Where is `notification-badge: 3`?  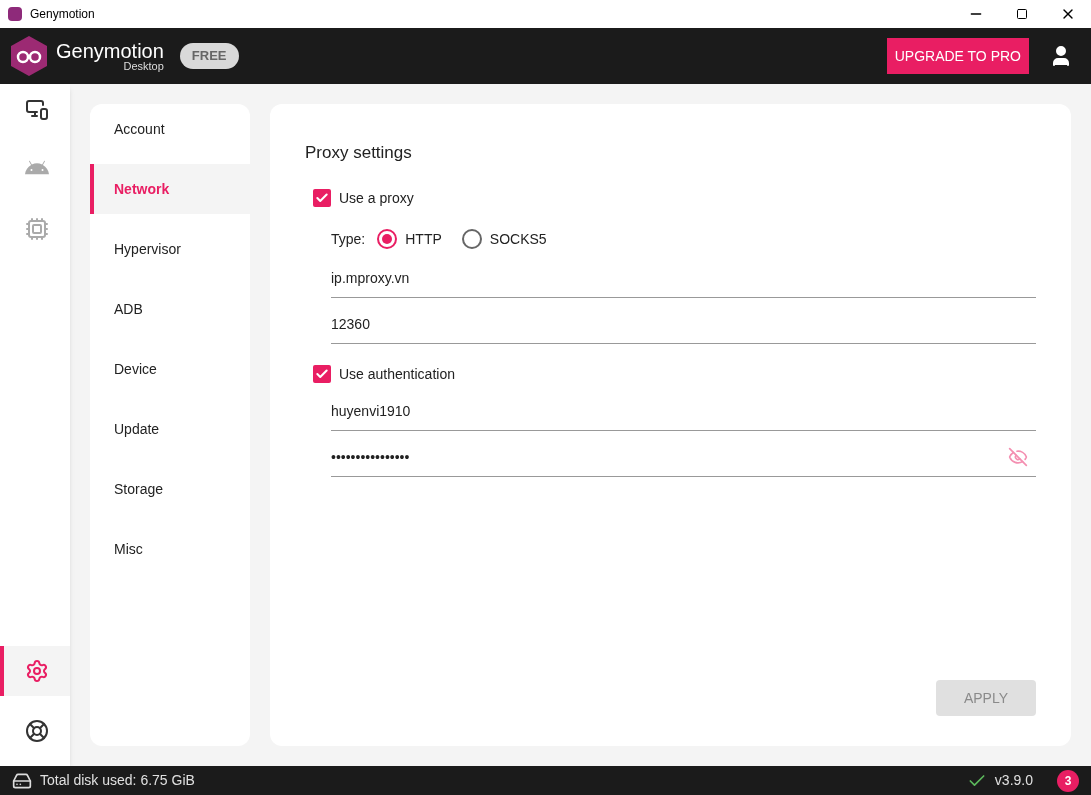
notification-badge: 3 is located at coordinates (1068, 780).